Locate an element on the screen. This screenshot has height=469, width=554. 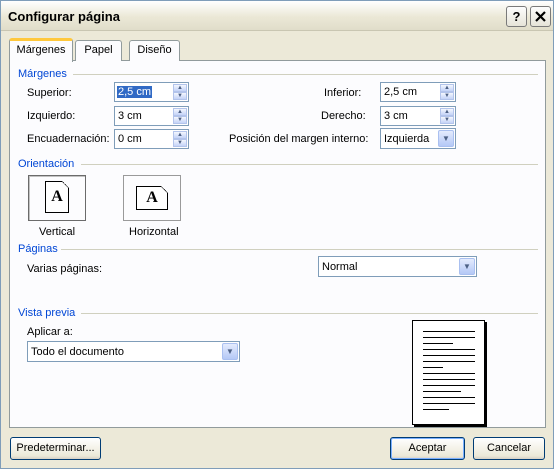
derecho-value: 3 cm is located at coordinates (396, 116).